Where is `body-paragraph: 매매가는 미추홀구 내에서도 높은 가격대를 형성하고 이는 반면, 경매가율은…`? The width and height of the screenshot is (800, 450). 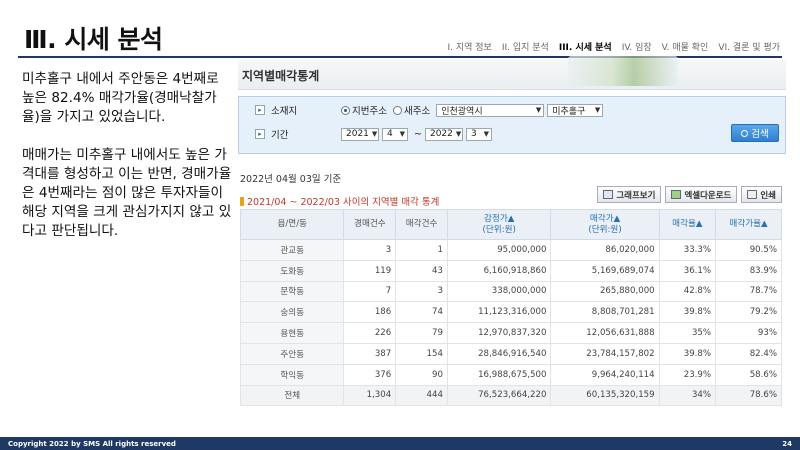
body-paragraph: 매매가는 미추홀구 내에서도 높은 가격대를 형성하고 이는 반면, 경매가율은… is located at coordinates (127, 193).